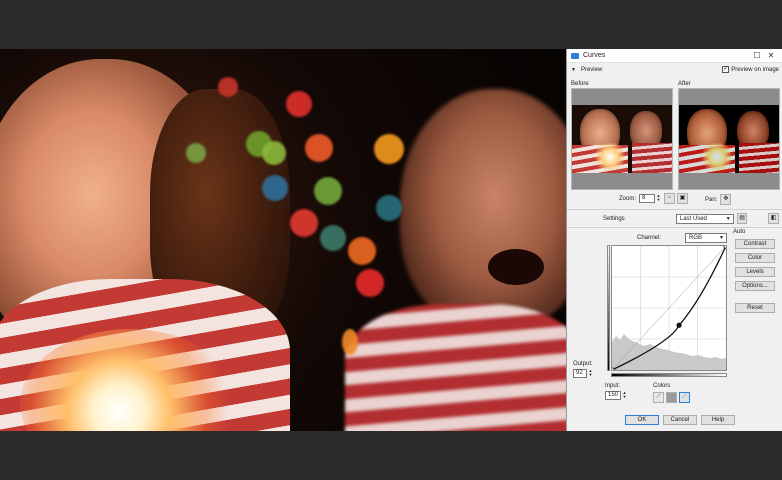 This screenshot has width=782, height=480. Describe the element at coordinates (773, 218) in the screenshot. I see `preset-options-icon: ◧` at that location.